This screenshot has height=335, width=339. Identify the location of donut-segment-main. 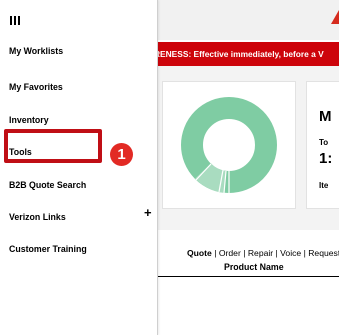
(229, 145).